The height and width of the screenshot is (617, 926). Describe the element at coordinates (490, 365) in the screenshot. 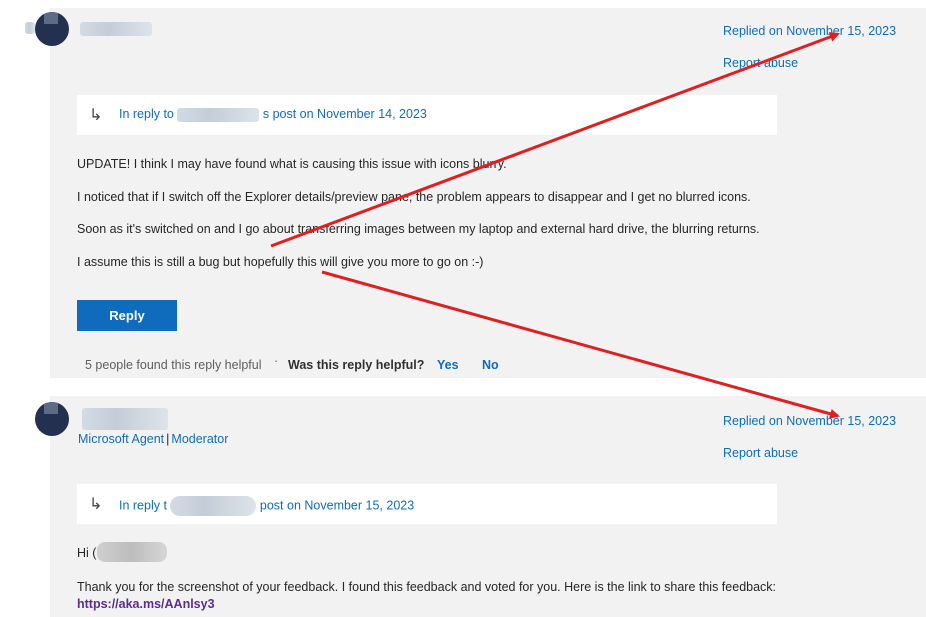

I see `helpful-no-button: No` at that location.